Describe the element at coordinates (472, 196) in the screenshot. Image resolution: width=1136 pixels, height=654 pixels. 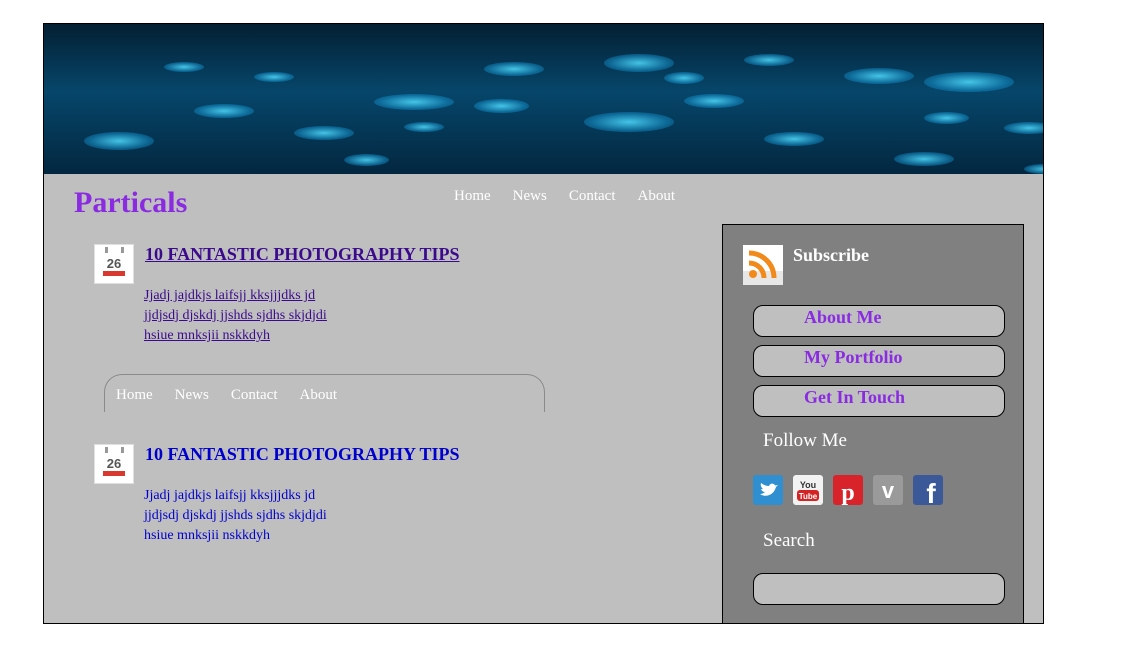
I see `top-nav-home-link: Home` at that location.